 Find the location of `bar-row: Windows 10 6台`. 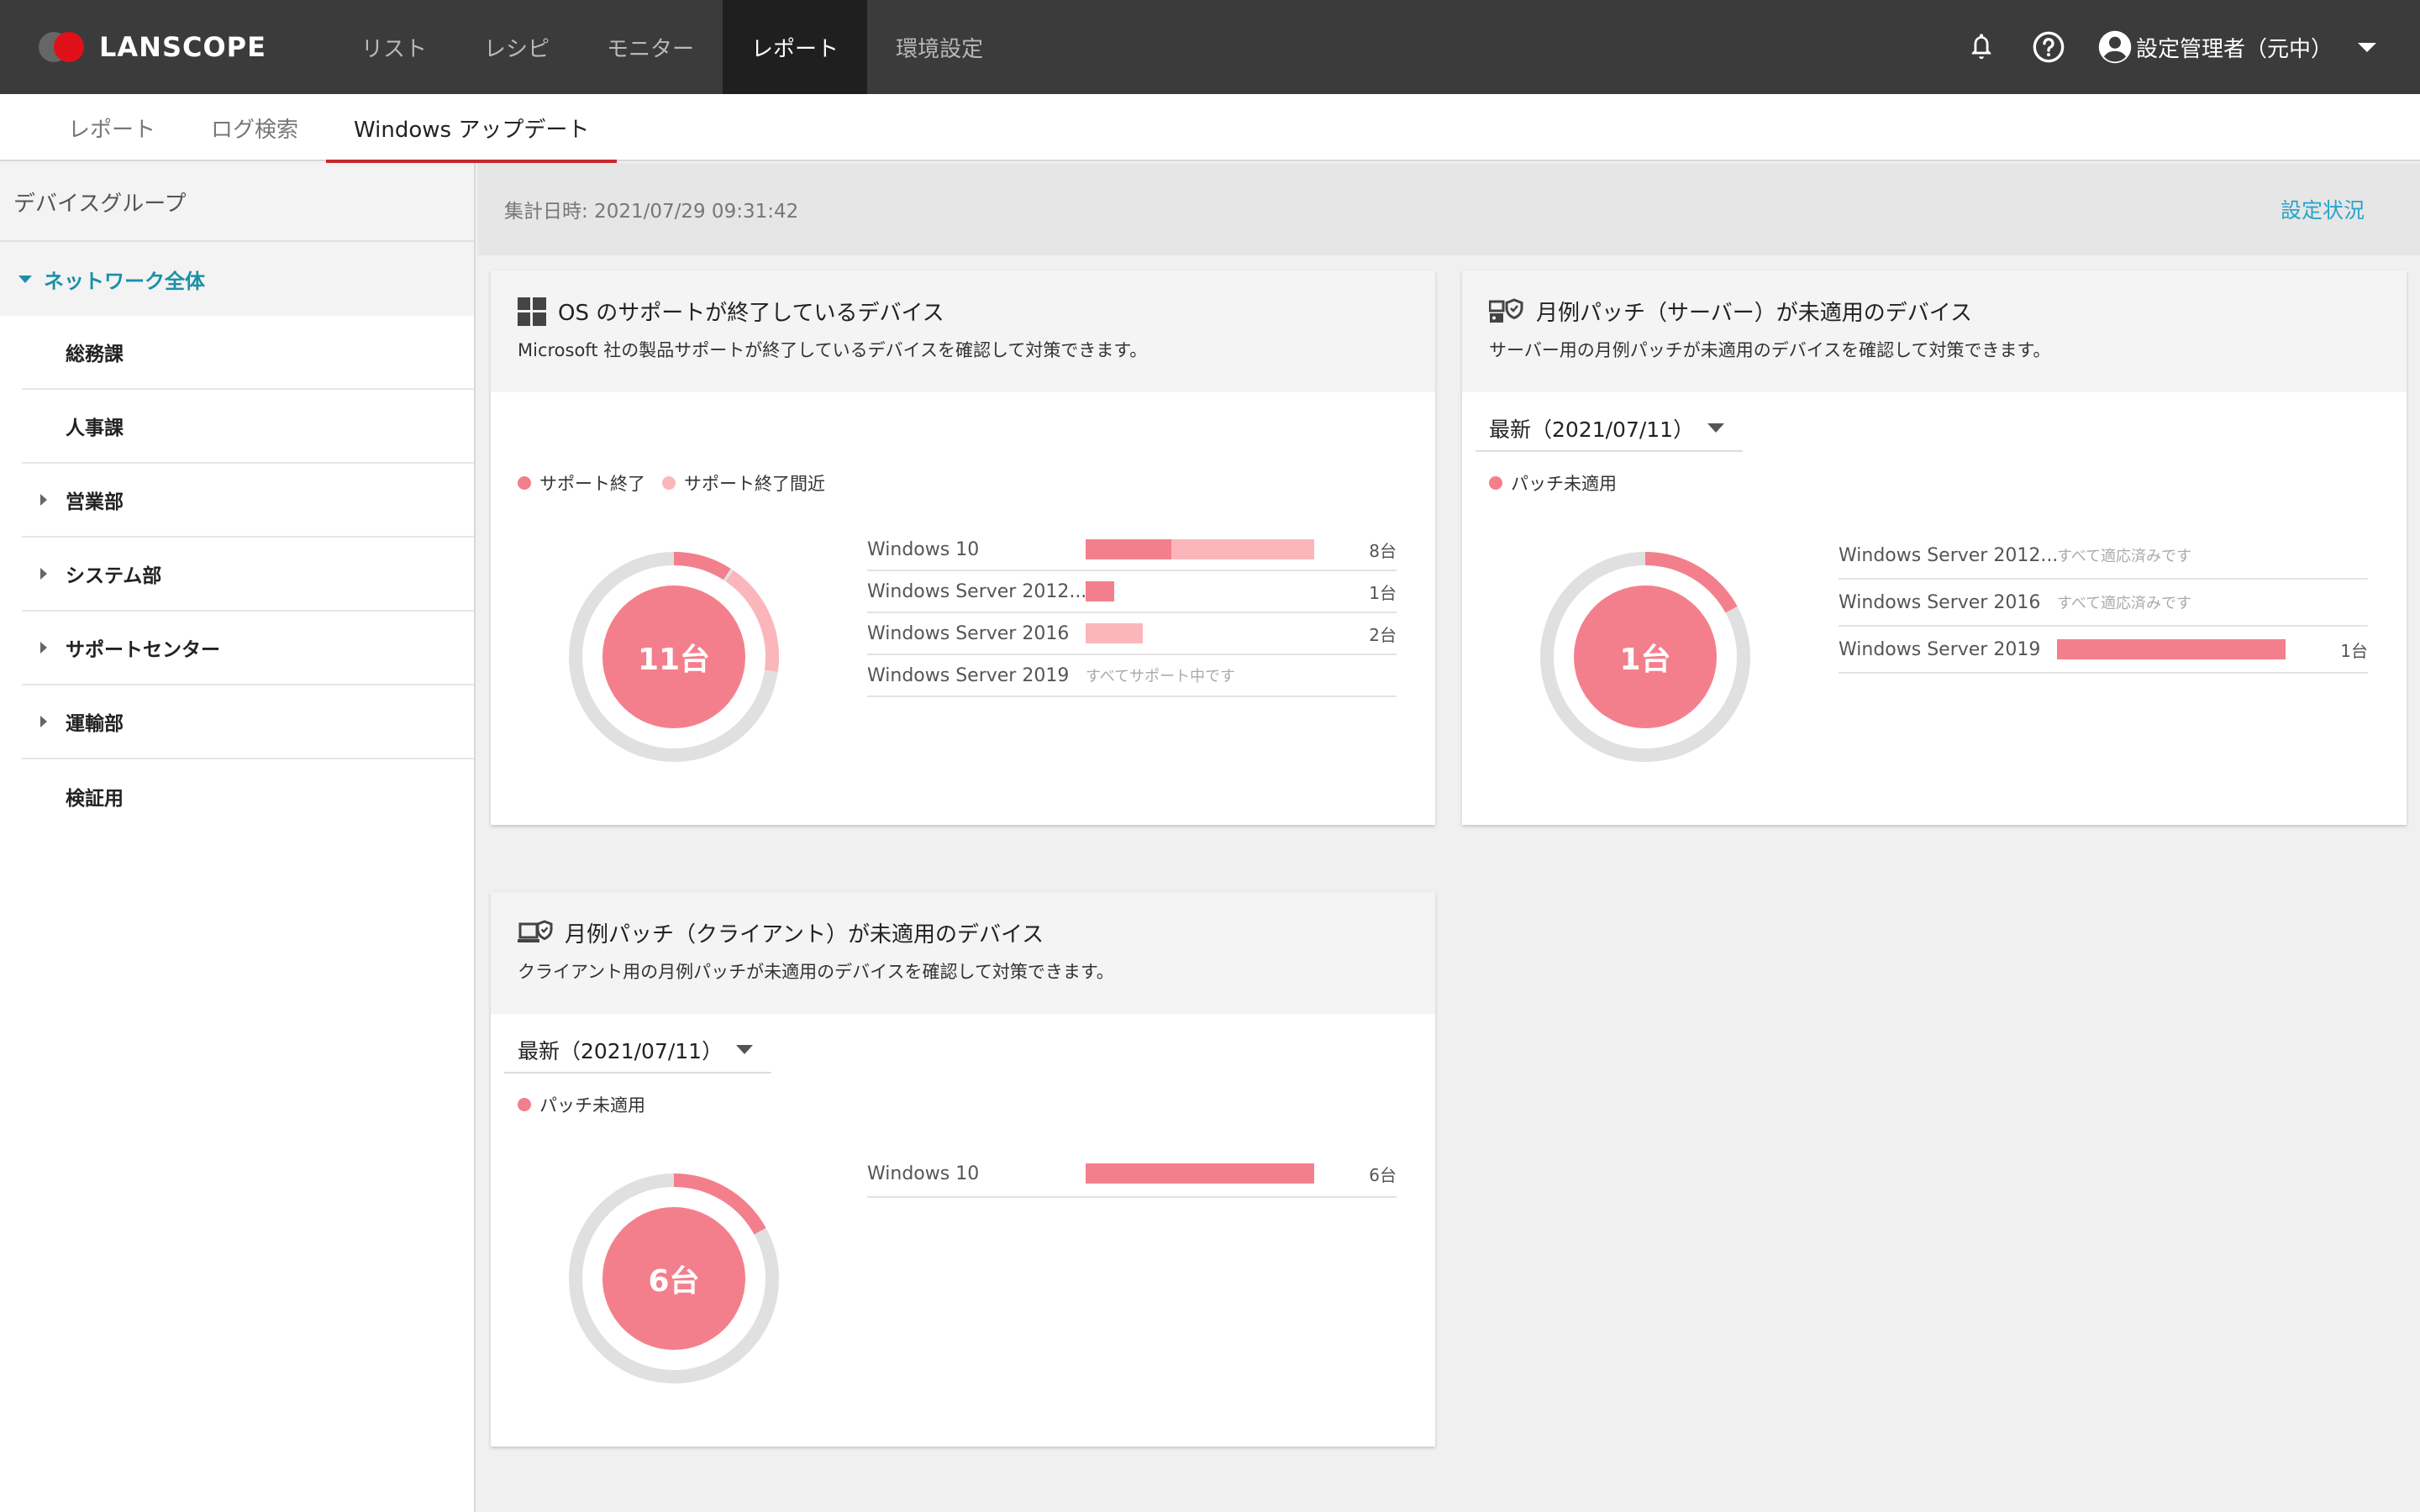

bar-row: Windows 10 6台 is located at coordinates (1132, 1174).